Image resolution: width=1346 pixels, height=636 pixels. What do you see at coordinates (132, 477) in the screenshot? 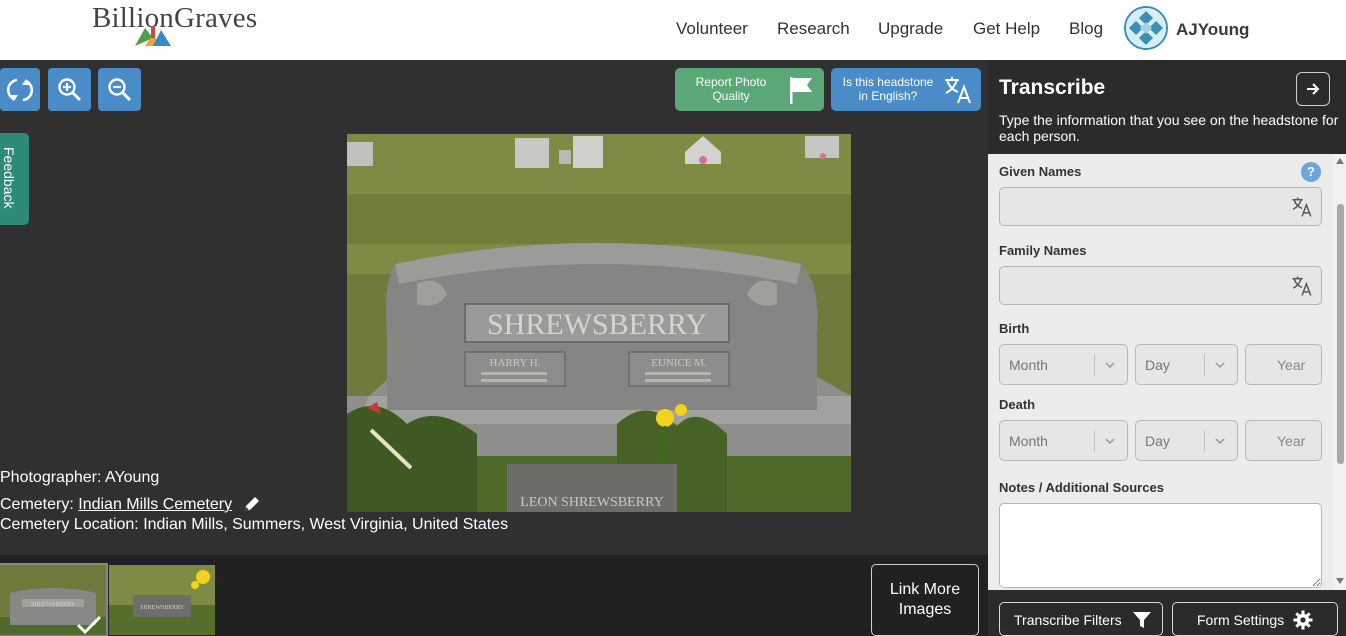
I see `photographer-name: AYoung` at bounding box center [132, 477].